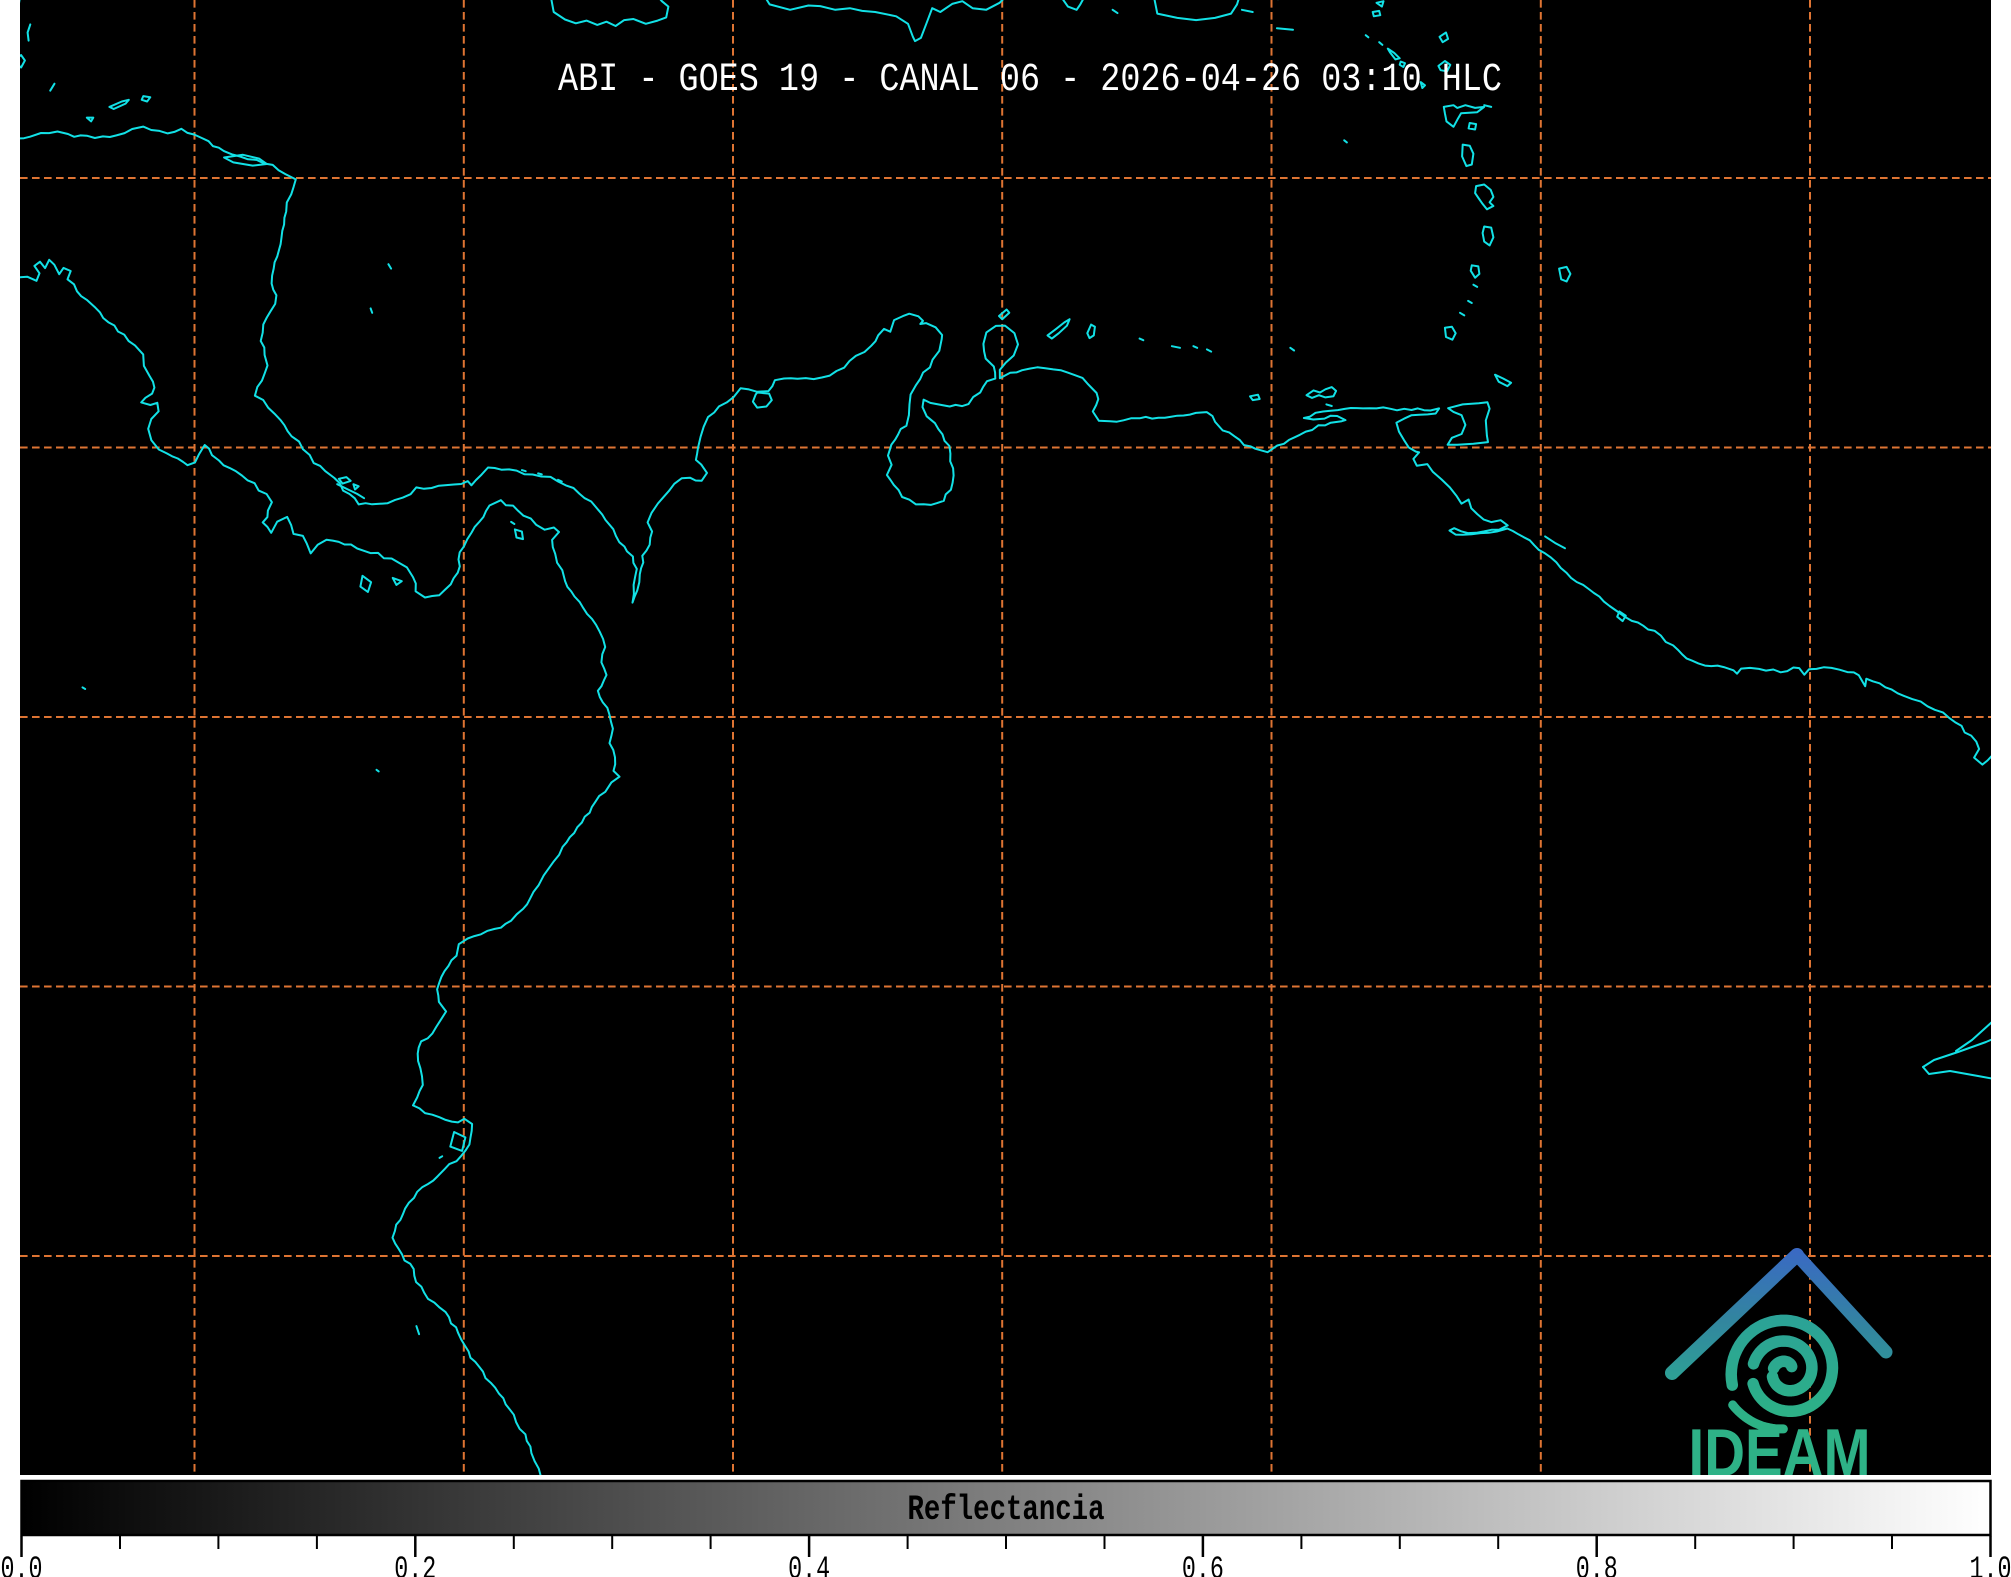 This screenshot has width=2011, height=1577. I want to click on svg-text: 0.0, so click(22, 1564).